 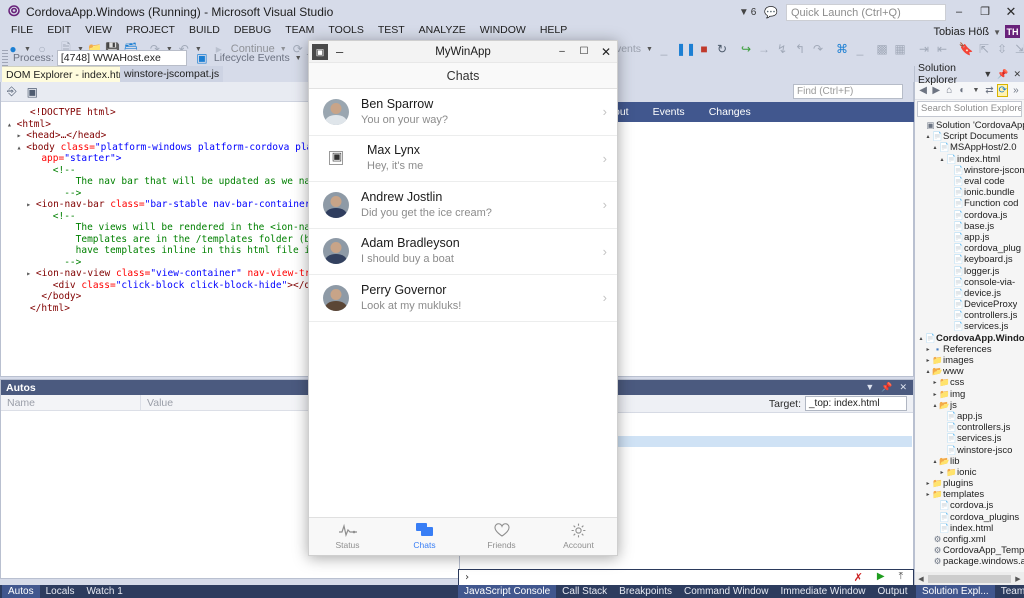 I want to click on menu-item-analyze: ANALYZE, so click(x=442, y=29).